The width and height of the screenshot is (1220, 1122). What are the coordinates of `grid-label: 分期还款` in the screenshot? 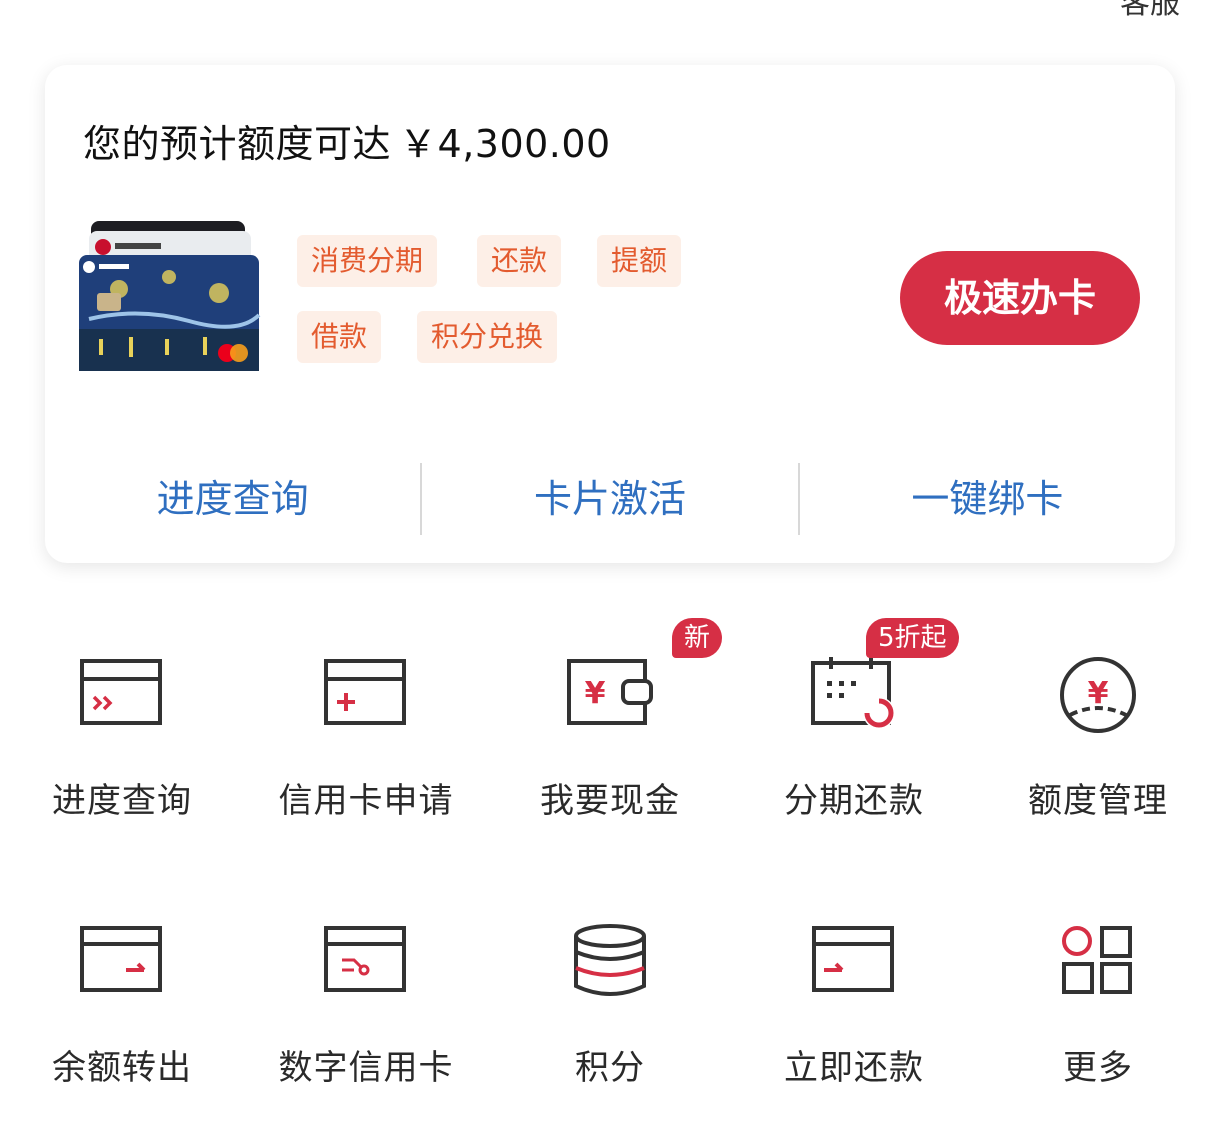 It's located at (854, 801).